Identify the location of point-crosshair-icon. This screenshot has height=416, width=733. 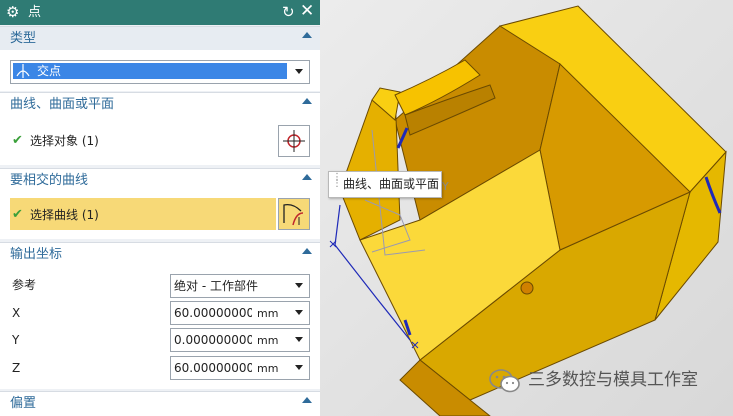
(294, 141).